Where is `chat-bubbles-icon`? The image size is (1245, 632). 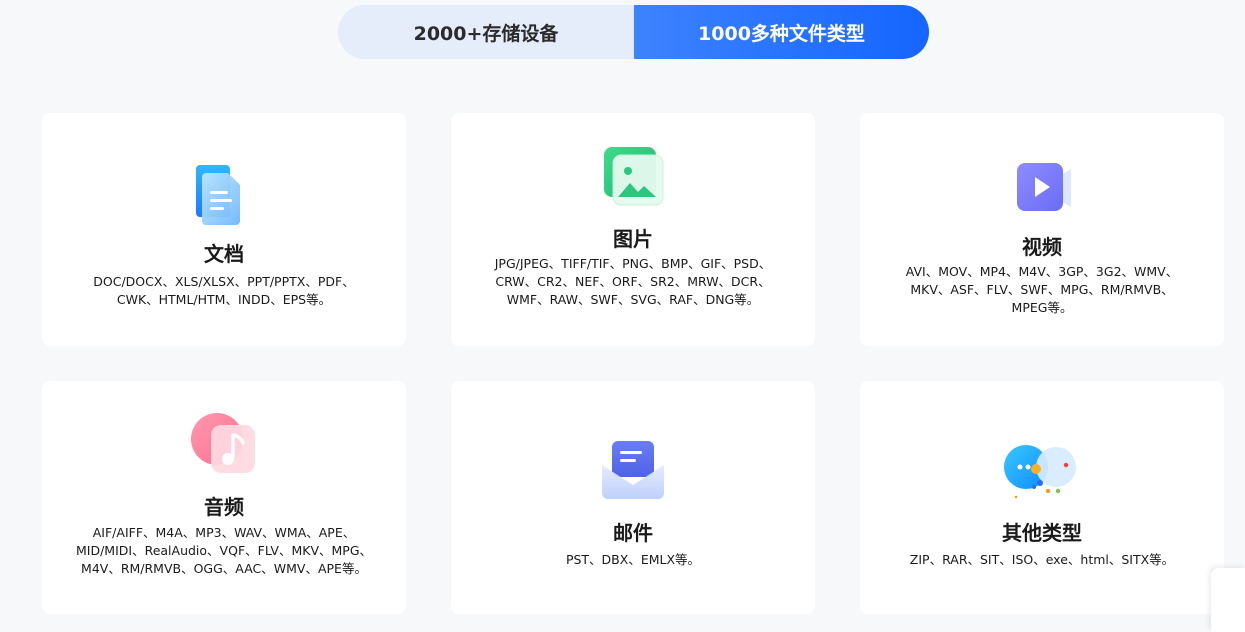
chat-bubbles-icon is located at coordinates (1040, 472).